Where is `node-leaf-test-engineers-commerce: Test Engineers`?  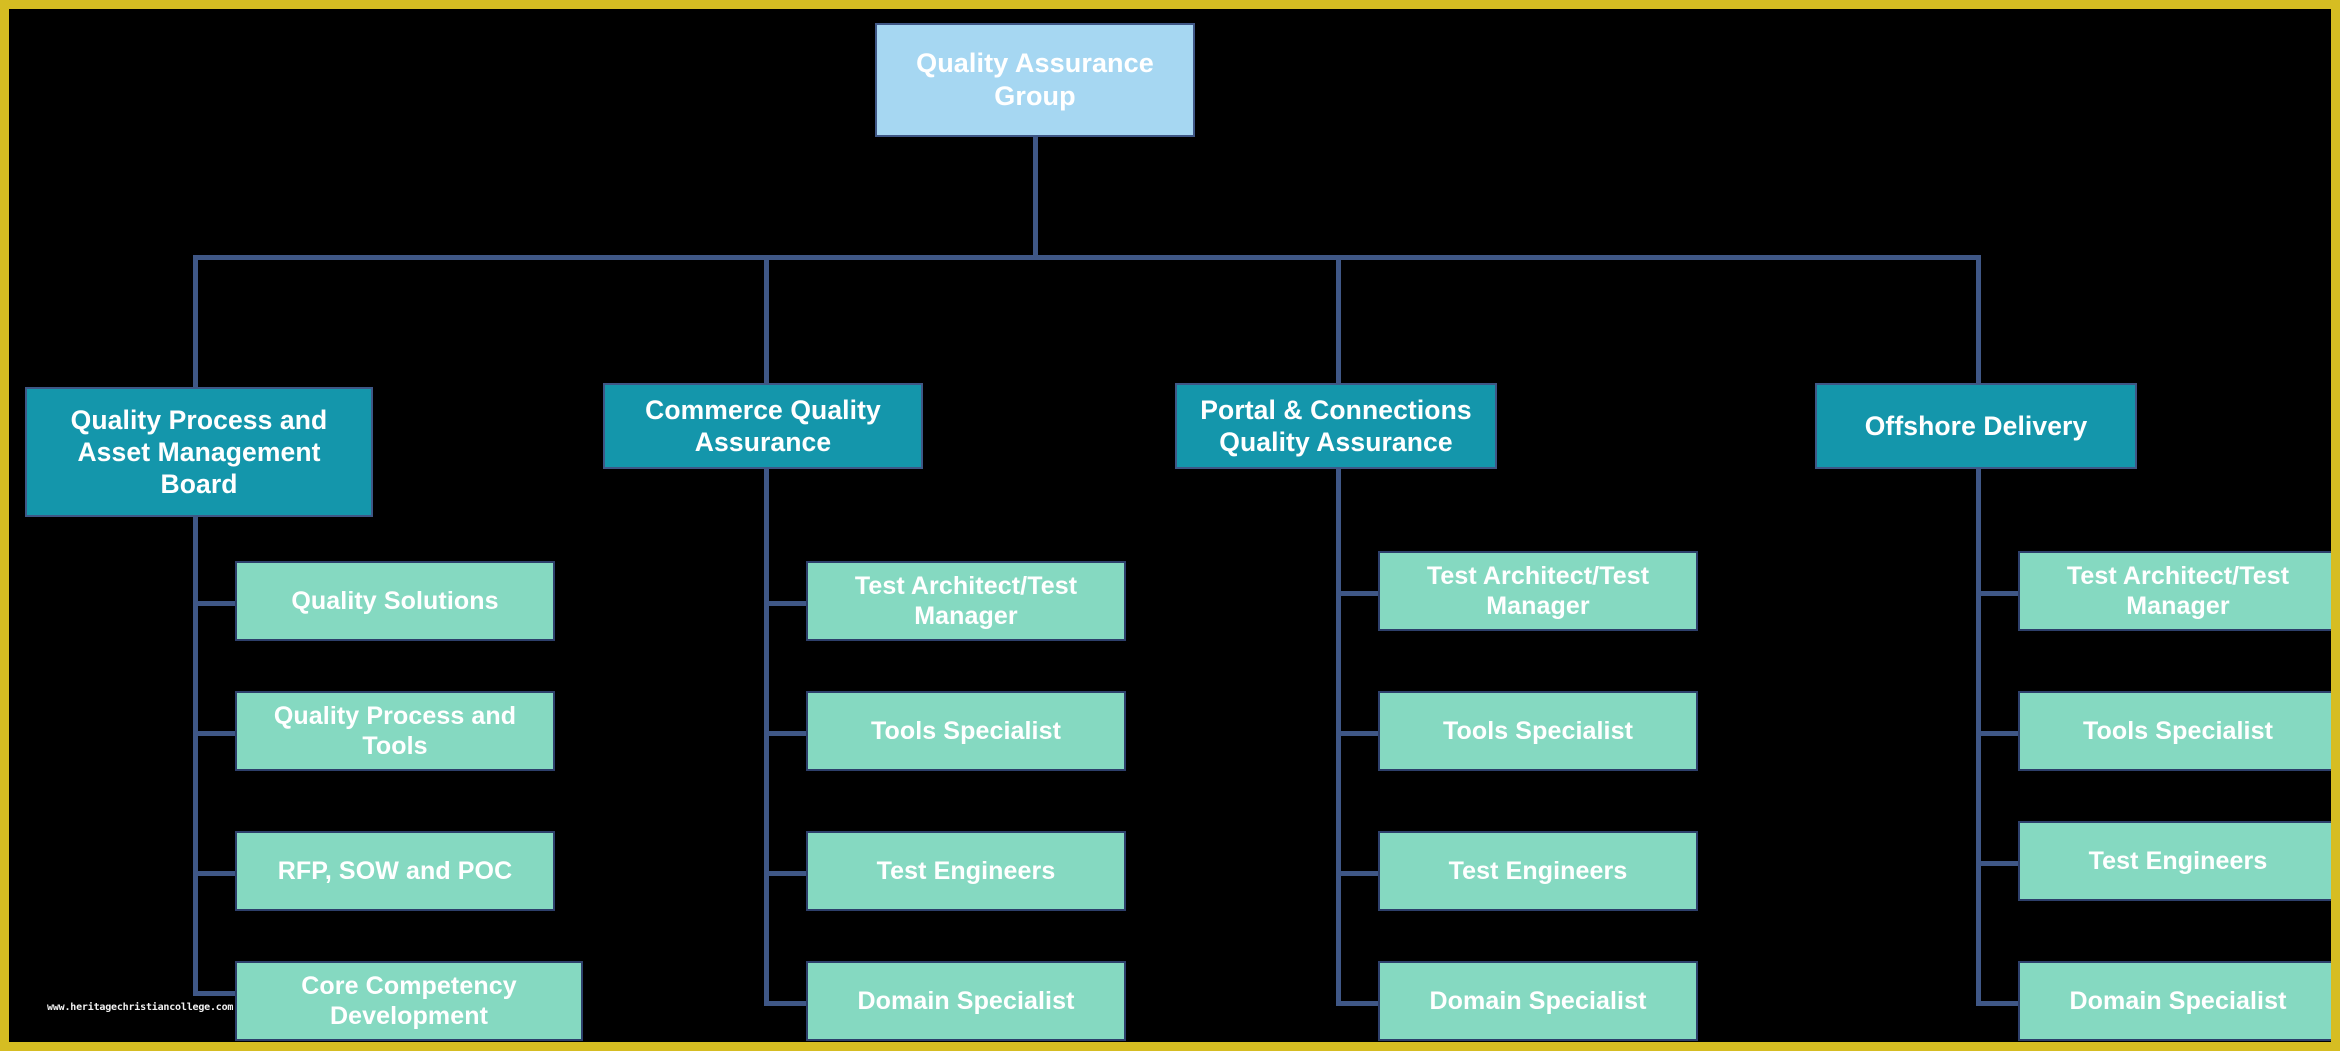 node-leaf-test-engineers-commerce: Test Engineers is located at coordinates (966, 871).